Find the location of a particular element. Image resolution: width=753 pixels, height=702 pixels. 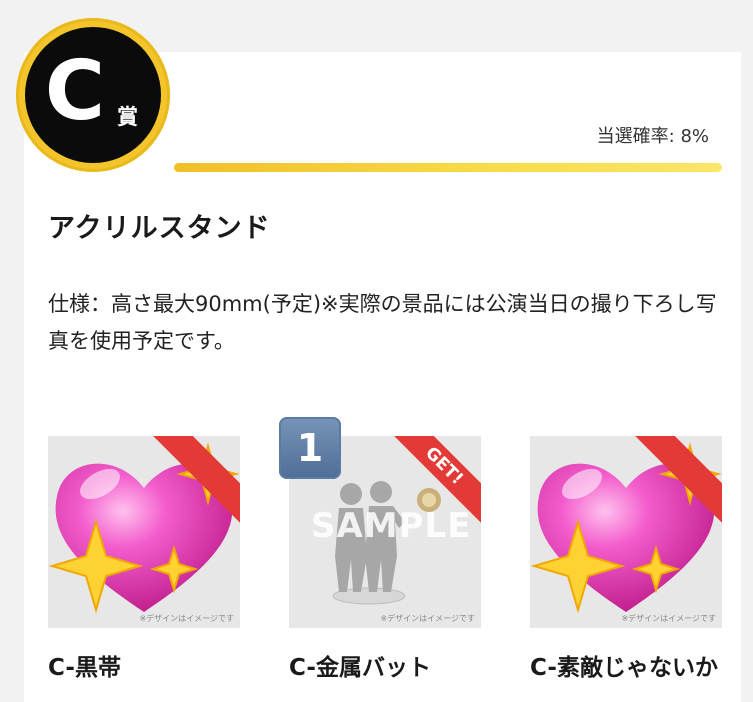

owned-count-badge: 1 is located at coordinates (310, 448).